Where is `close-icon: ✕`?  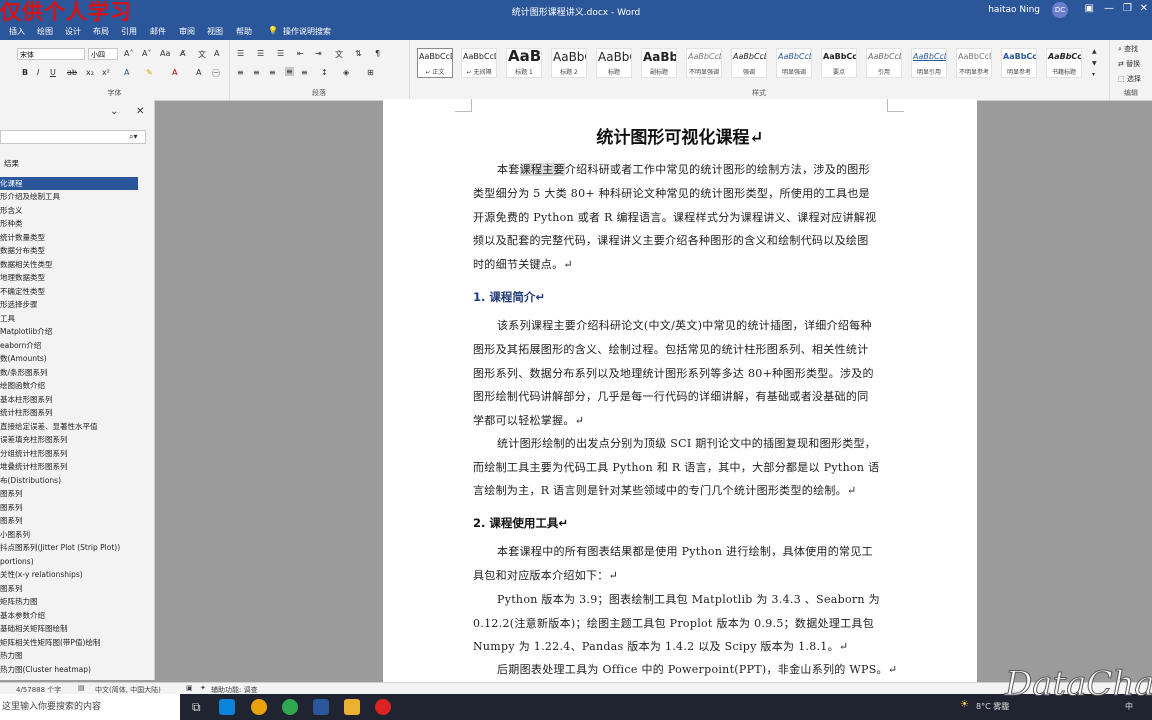 close-icon: ✕ is located at coordinates (1144, 8).